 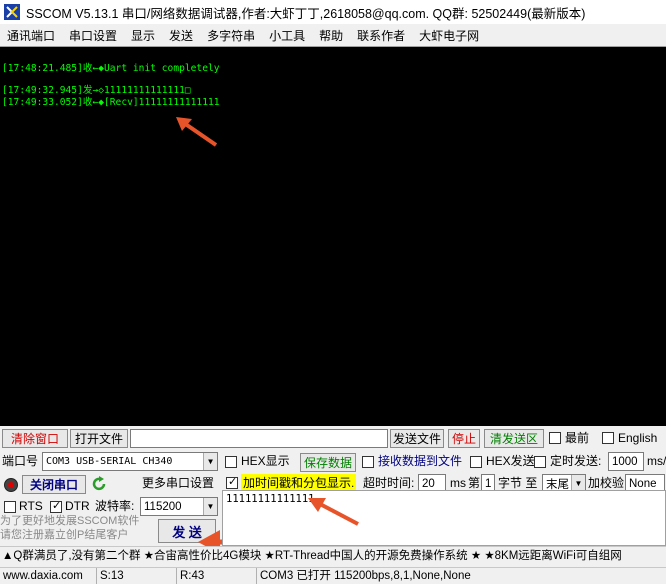 What do you see at coordinates (190, 576) in the screenshot?
I see `status-received-count: R:43` at bounding box center [190, 576].